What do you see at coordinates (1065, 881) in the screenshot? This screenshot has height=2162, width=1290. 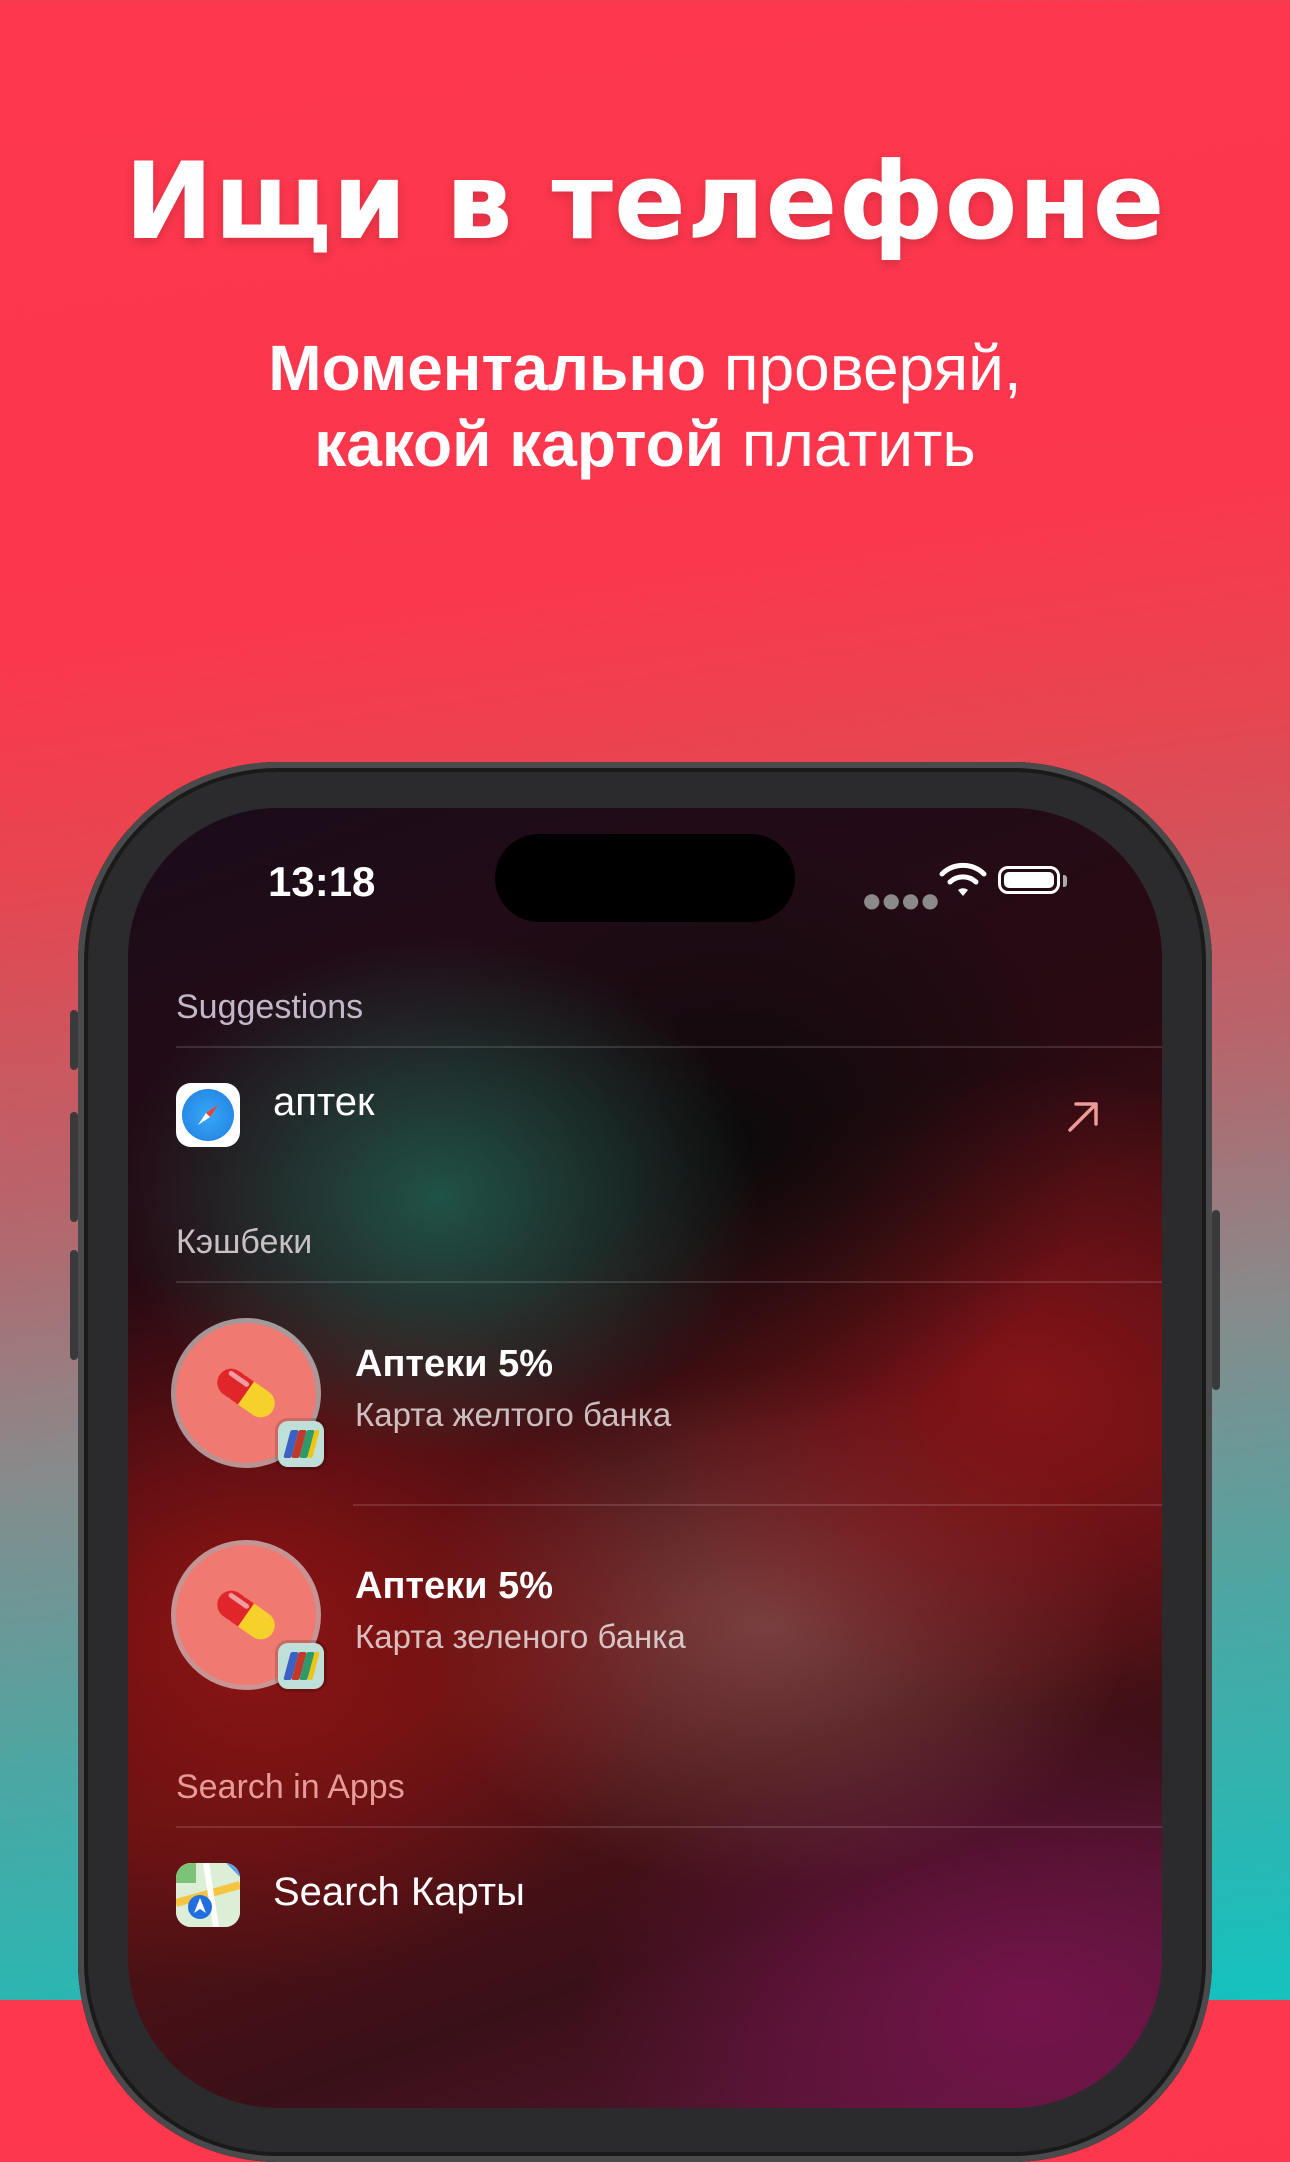 I see `battery-tip` at bounding box center [1065, 881].